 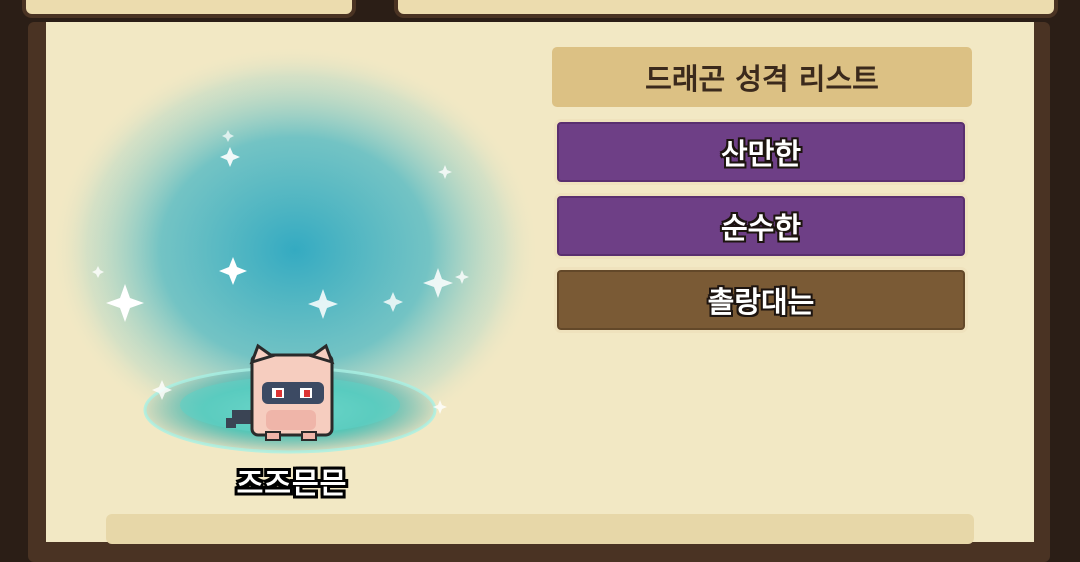 What do you see at coordinates (761, 300) in the screenshot?
I see `trait-item-3: 촐랑대는` at bounding box center [761, 300].